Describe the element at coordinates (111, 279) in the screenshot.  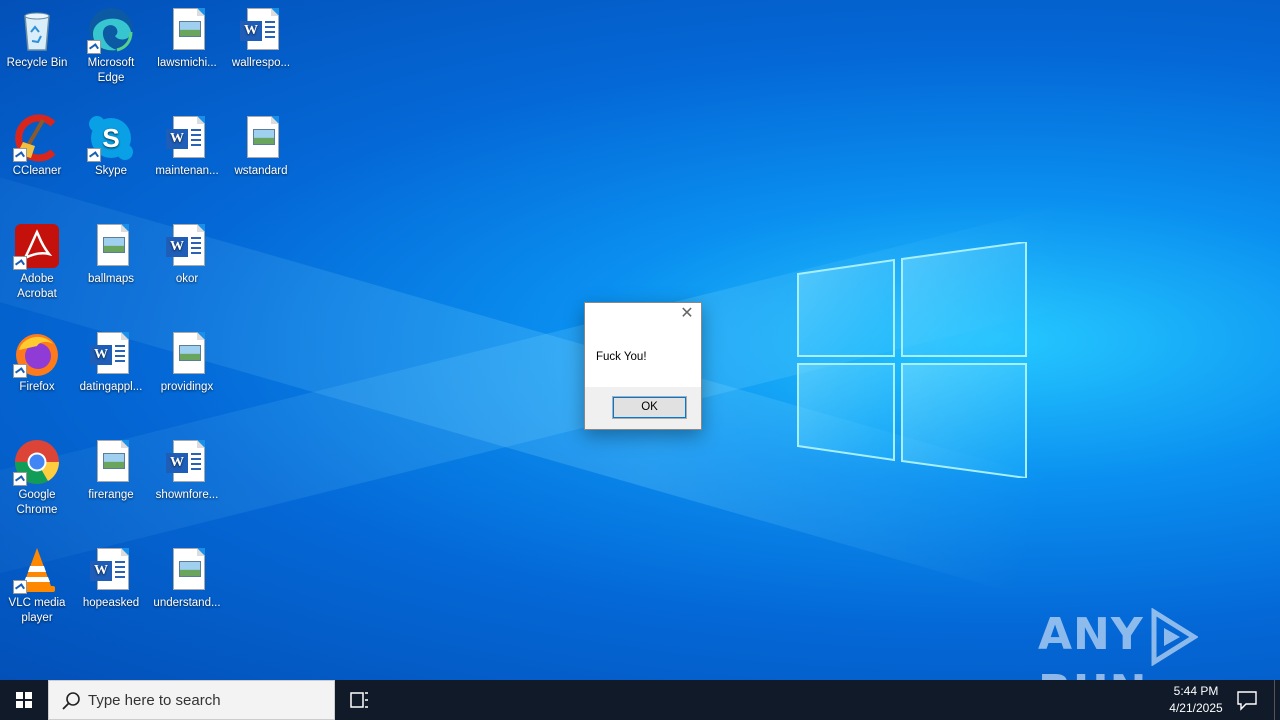
I see `icon-label: ballmaps` at that location.